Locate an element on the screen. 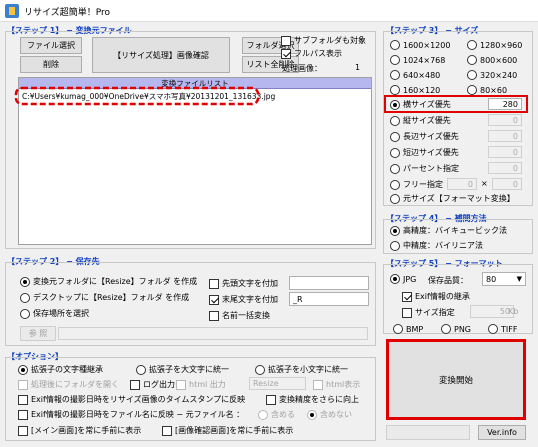 The width and height of the screenshot is (538, 447). preset-160-label: 160×120 is located at coordinates (422, 90).